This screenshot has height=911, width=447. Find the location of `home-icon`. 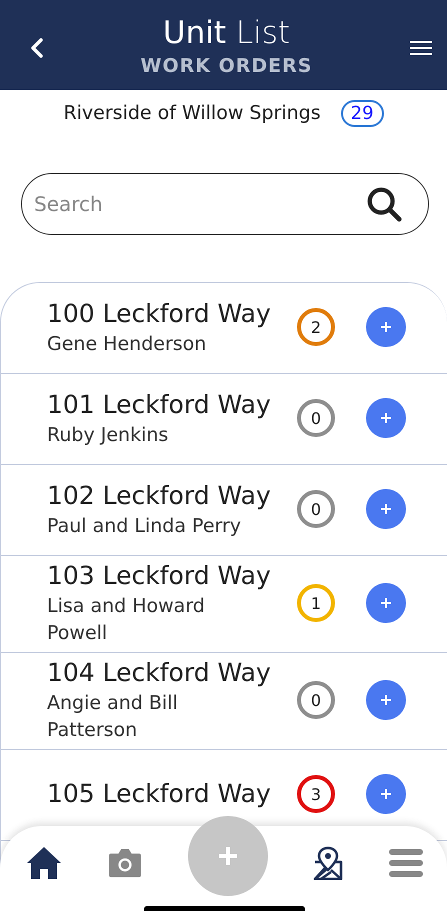

home-icon is located at coordinates (44, 863).